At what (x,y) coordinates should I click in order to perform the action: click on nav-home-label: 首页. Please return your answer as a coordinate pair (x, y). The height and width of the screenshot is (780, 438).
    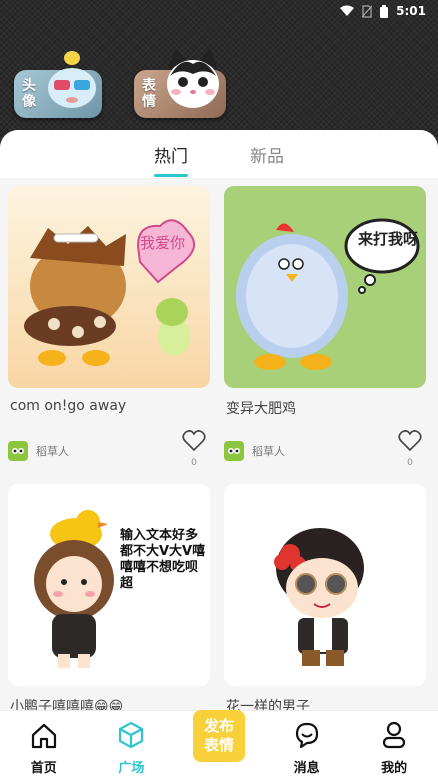
    Looking at the image, I should click on (43, 768).